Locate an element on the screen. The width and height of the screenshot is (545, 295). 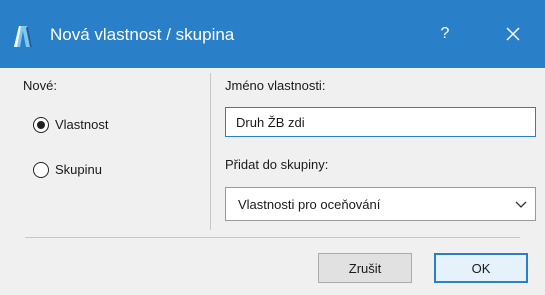
group-select: Vlastnosti pro oceňování is located at coordinates (380, 204).